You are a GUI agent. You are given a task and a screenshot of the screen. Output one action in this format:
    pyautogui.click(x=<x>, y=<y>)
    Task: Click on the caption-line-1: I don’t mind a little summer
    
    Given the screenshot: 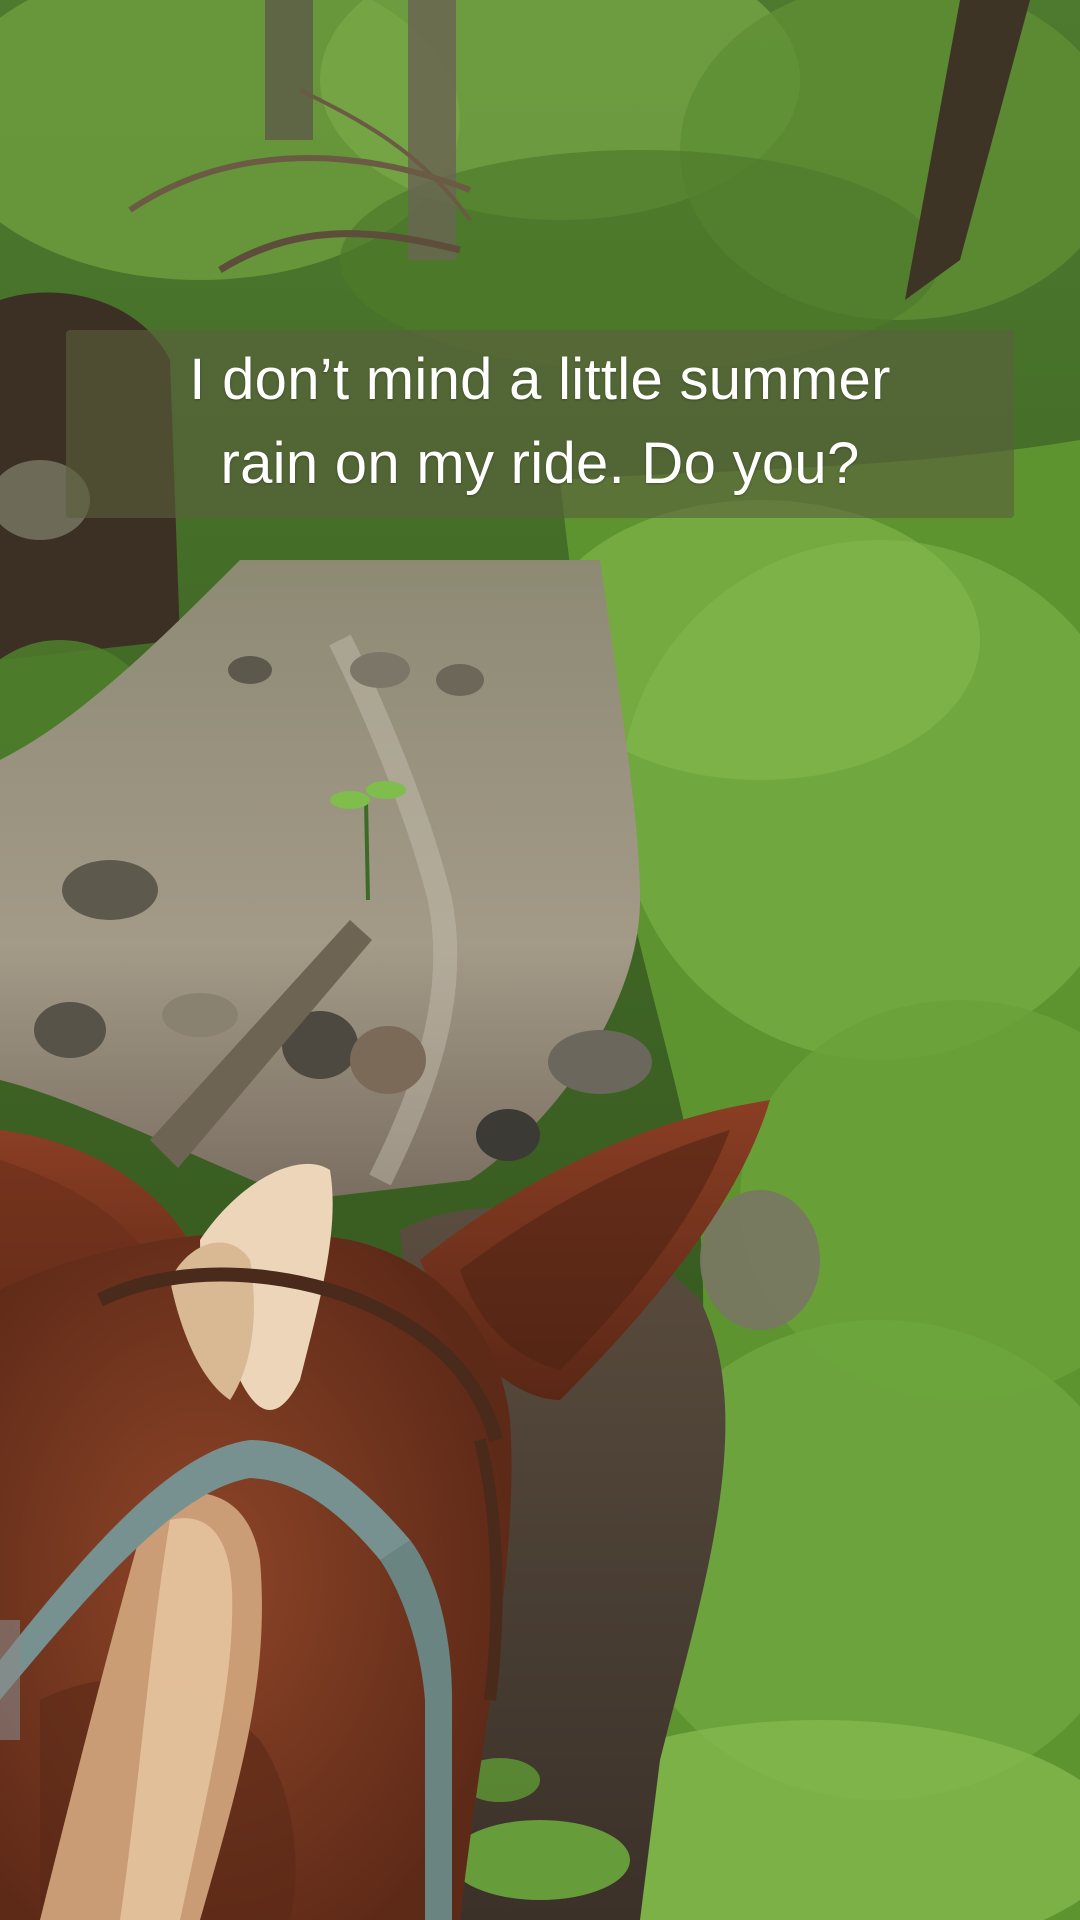 What is the action you would take?
    pyautogui.click(x=540, y=379)
    